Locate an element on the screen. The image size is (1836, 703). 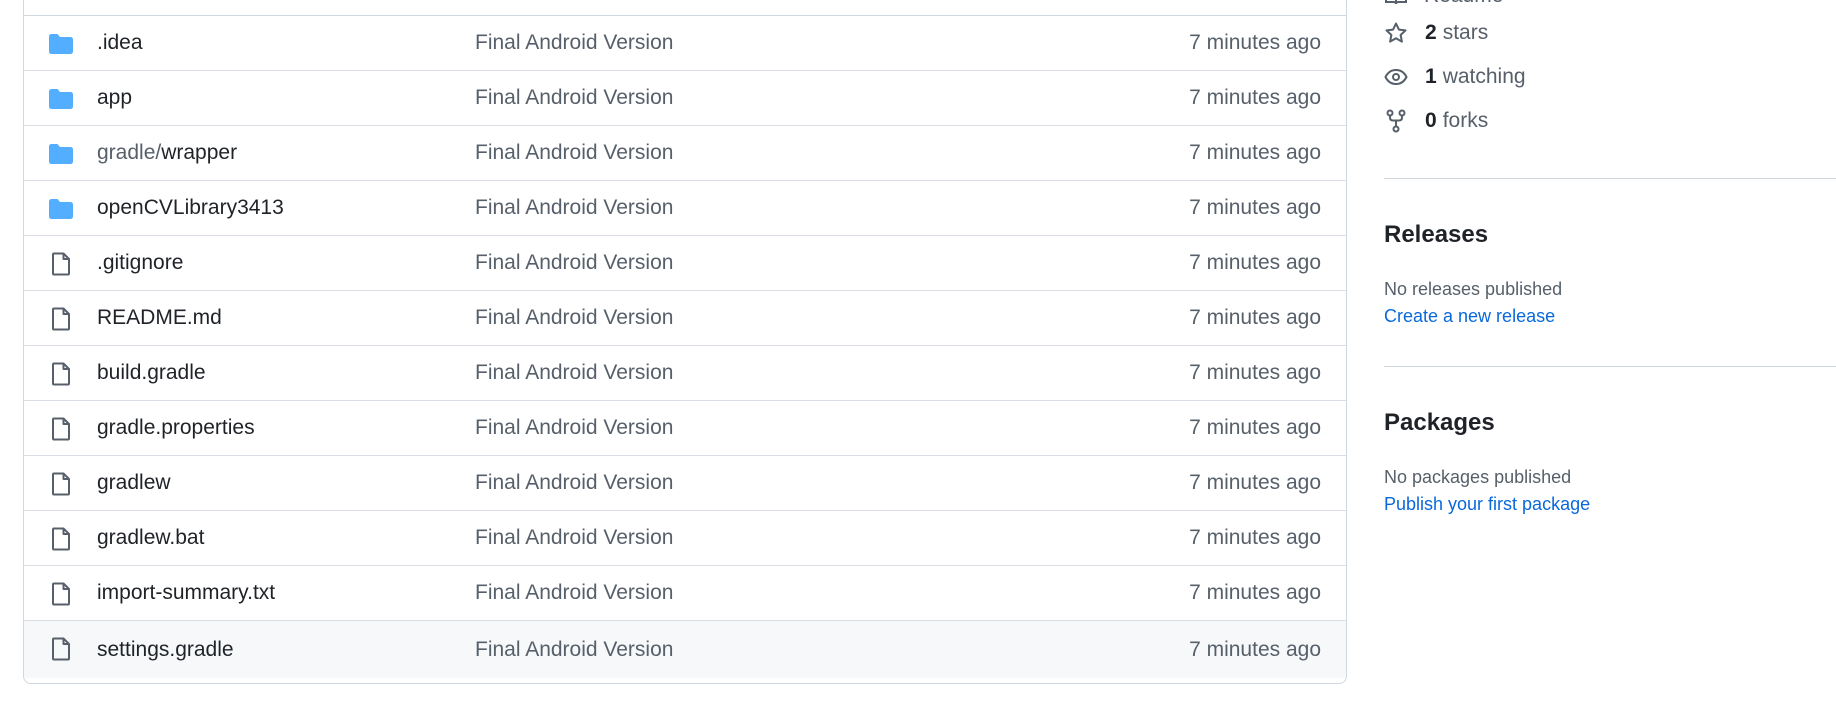
file-name: gradlew.bat is located at coordinates (150, 538).